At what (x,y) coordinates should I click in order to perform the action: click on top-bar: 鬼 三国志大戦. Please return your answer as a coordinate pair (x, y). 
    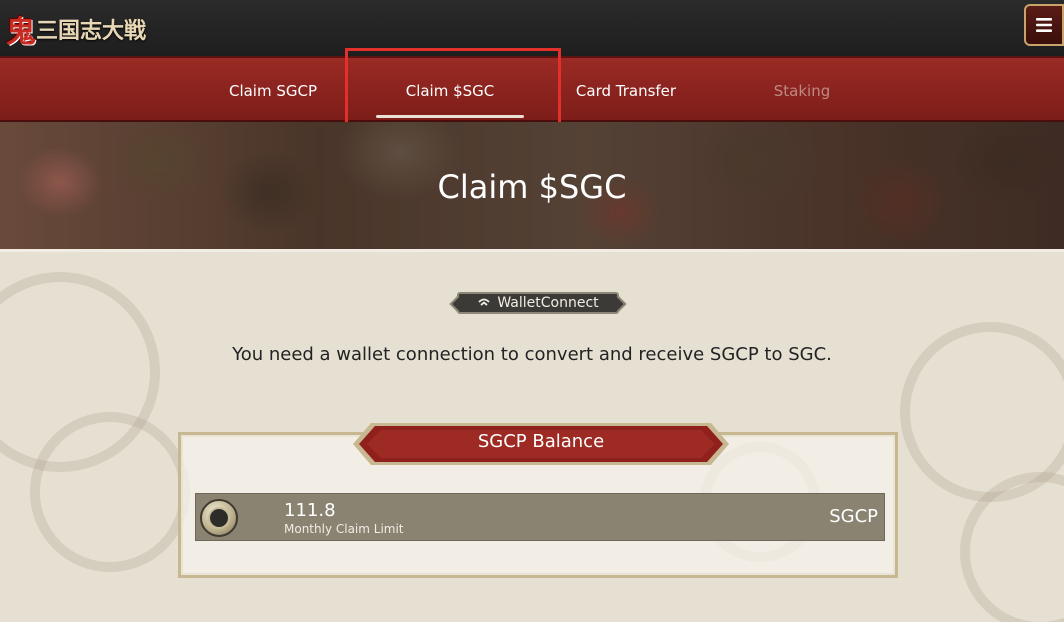
    Looking at the image, I should click on (532, 28).